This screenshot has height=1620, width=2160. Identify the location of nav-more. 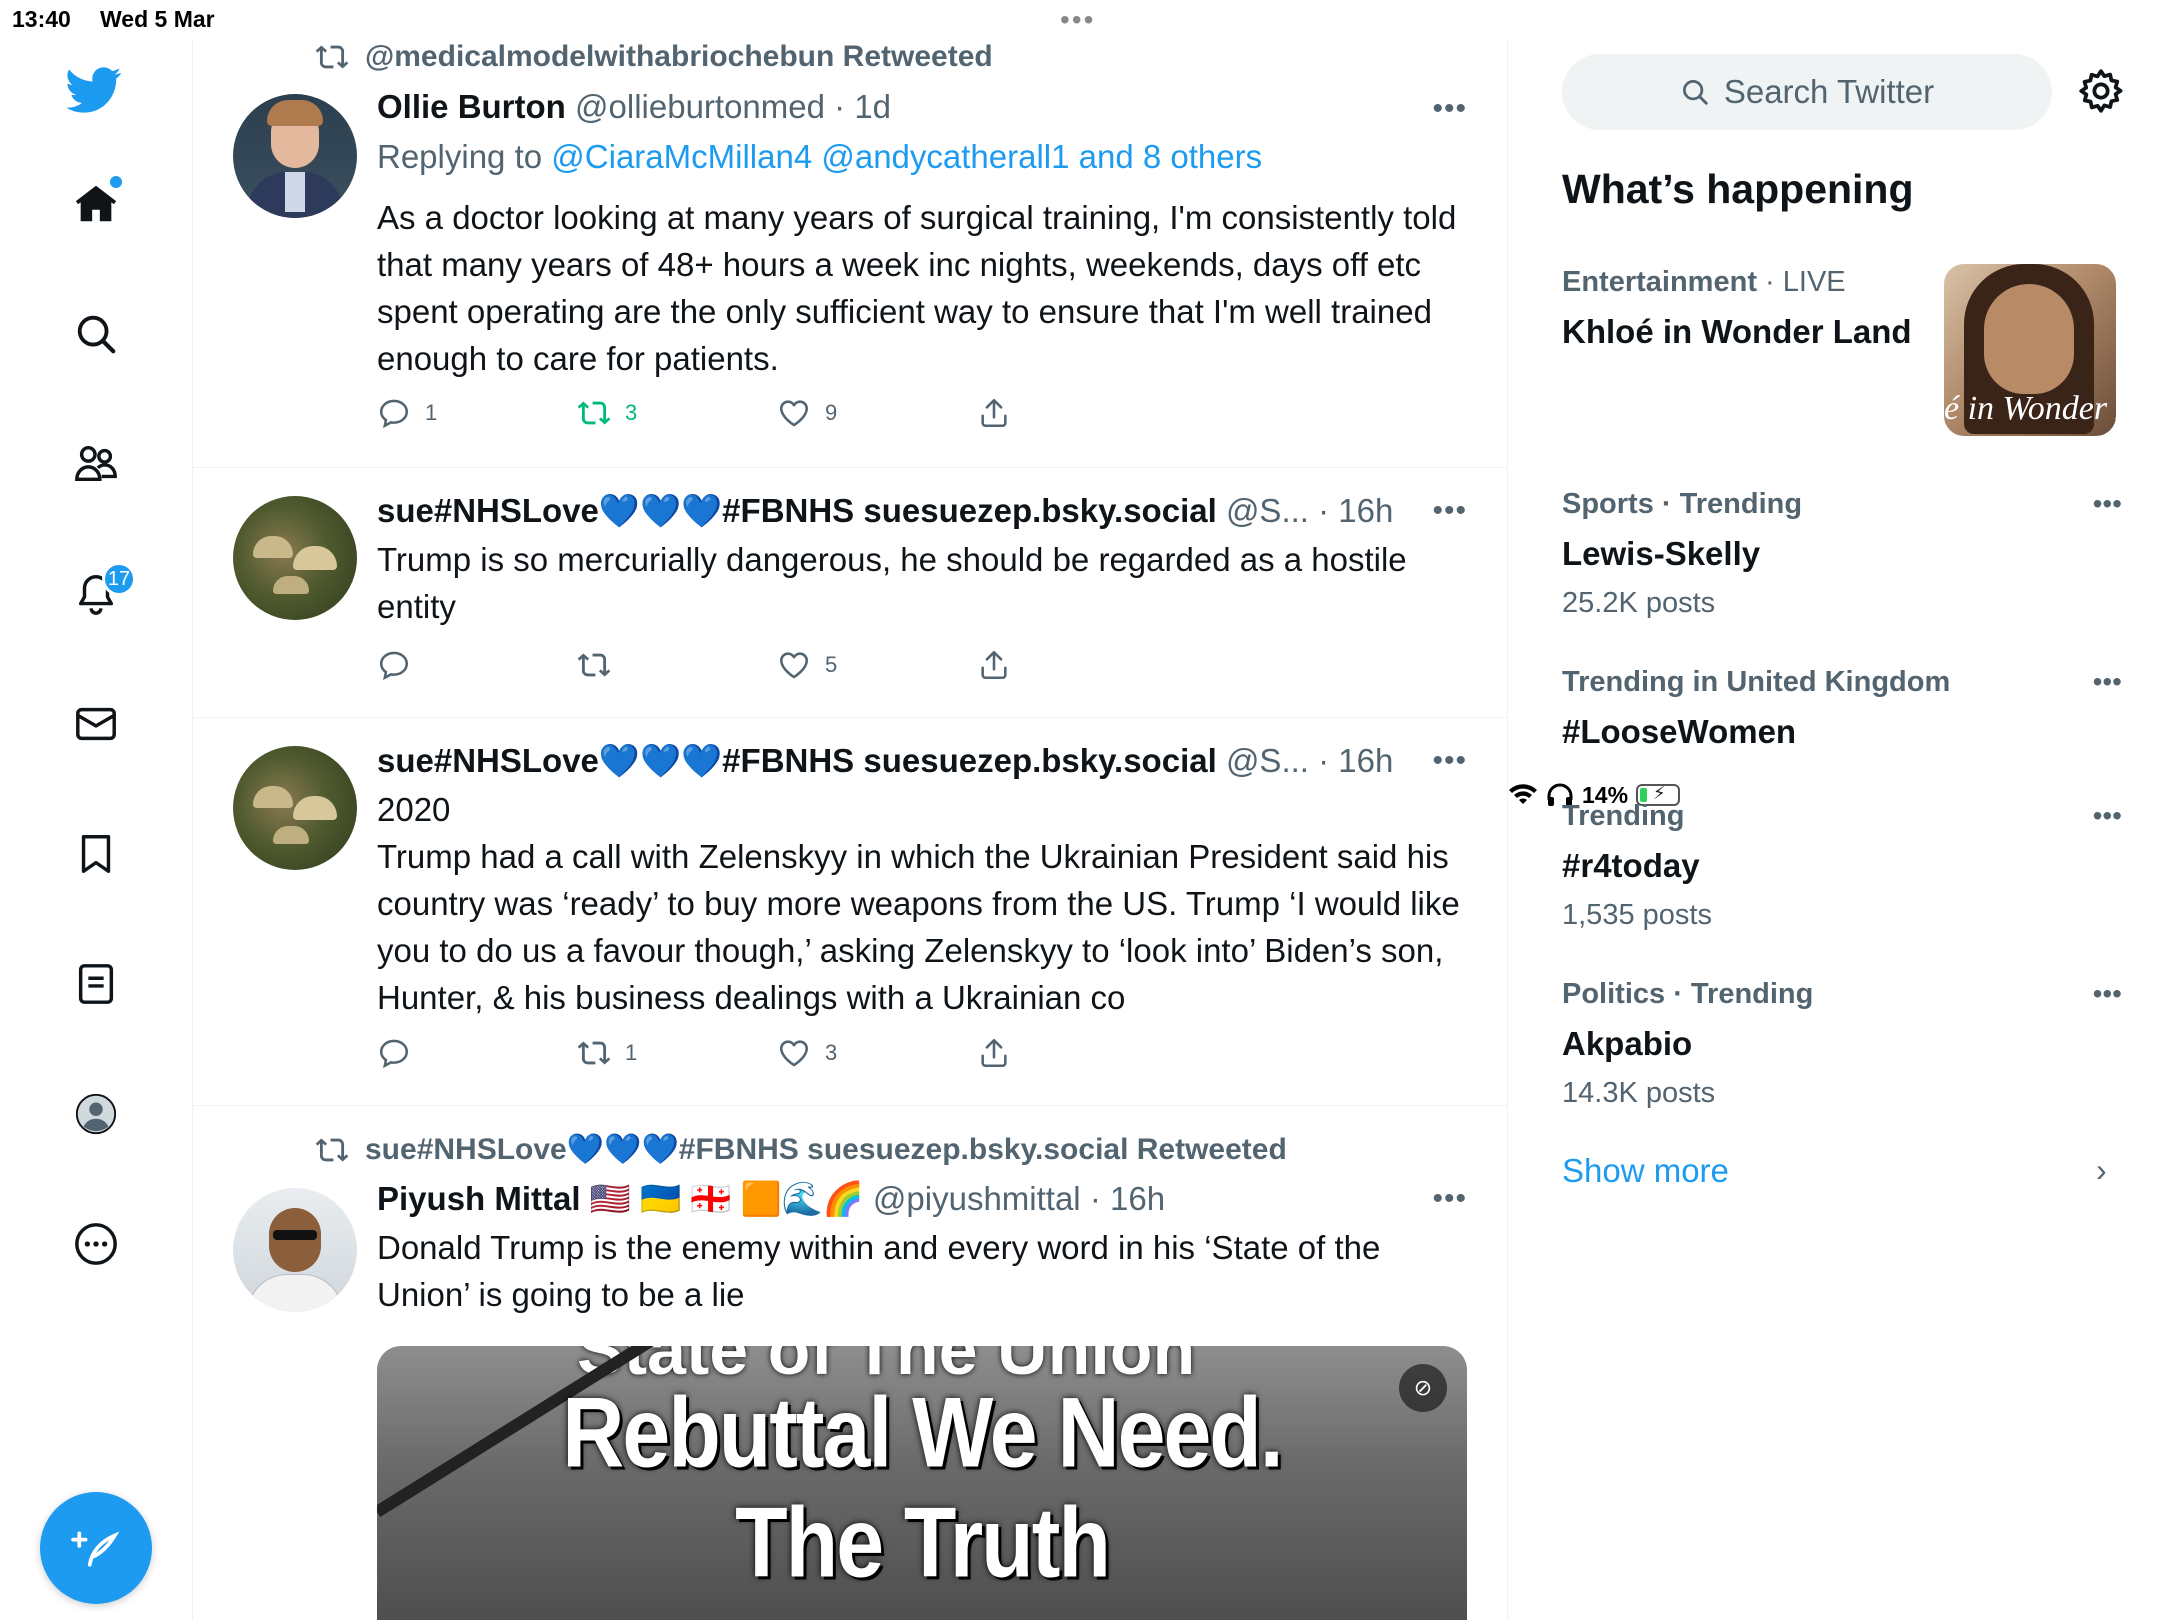
(96, 1244).